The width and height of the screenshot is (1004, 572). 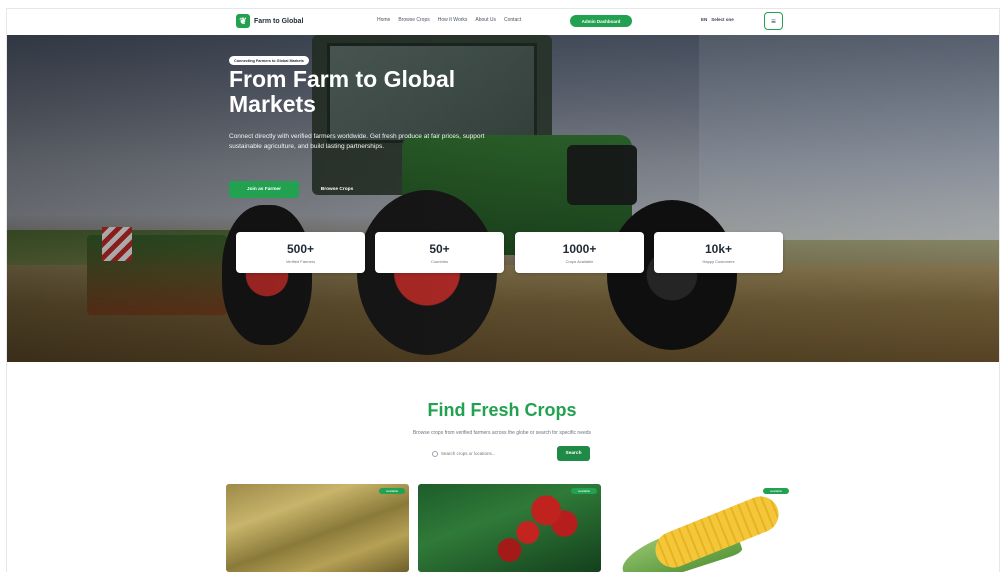 I want to click on menu-icon: ≡, so click(x=773, y=21).